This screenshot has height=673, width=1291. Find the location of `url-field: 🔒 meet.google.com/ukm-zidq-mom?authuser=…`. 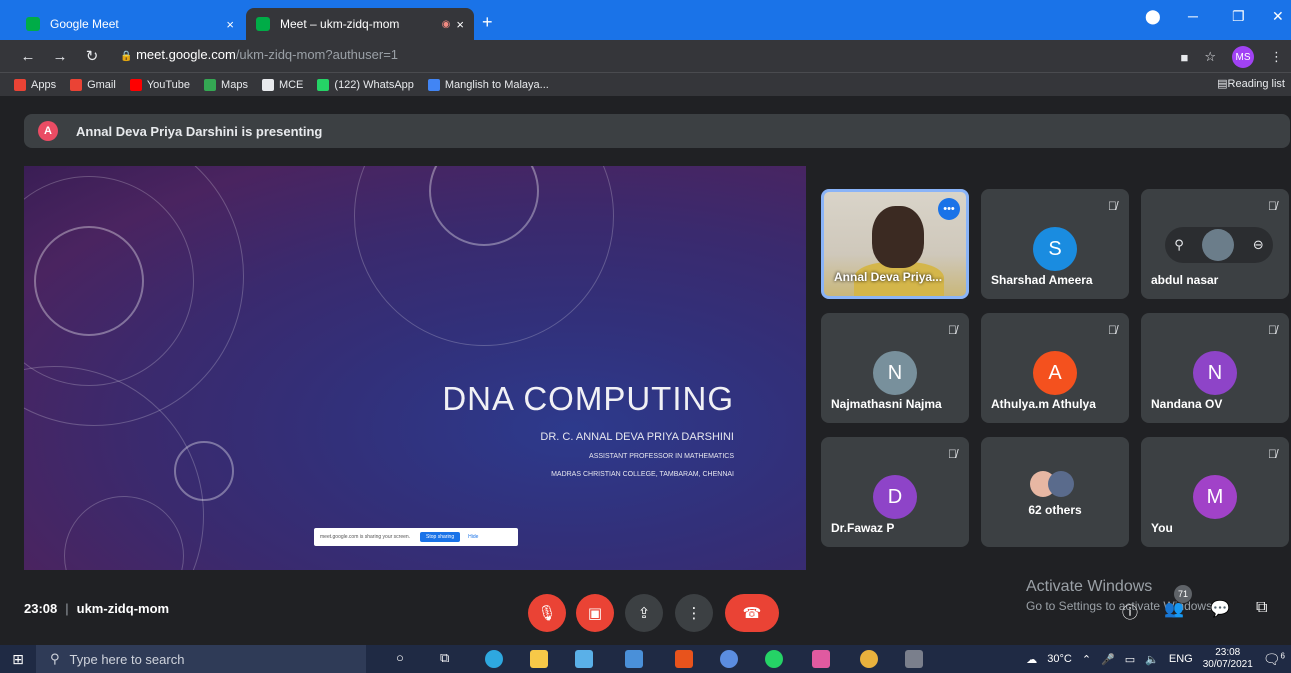

url-field: 🔒 meet.google.com/ukm-zidq-mom?authuser=… is located at coordinates (259, 54).